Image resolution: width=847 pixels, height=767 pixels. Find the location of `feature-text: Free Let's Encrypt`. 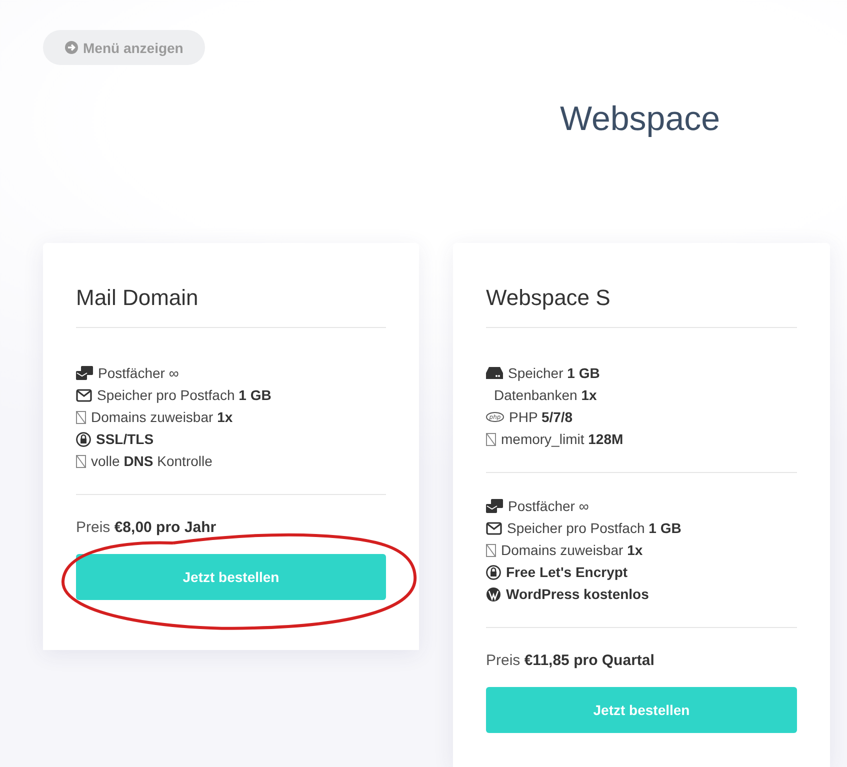

feature-text: Free Let's Encrypt is located at coordinates (567, 572).